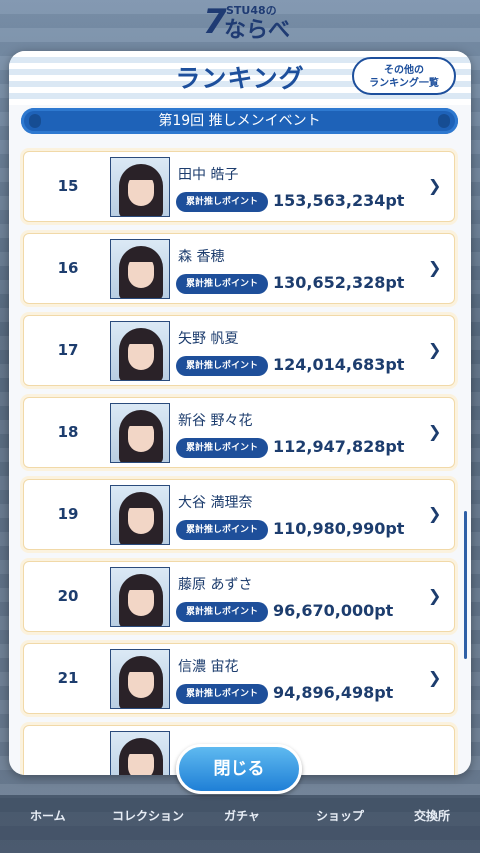 The image size is (480, 853). What do you see at coordinates (215, 585) in the screenshot?
I see `member-name: 藤原 あずさ` at bounding box center [215, 585].